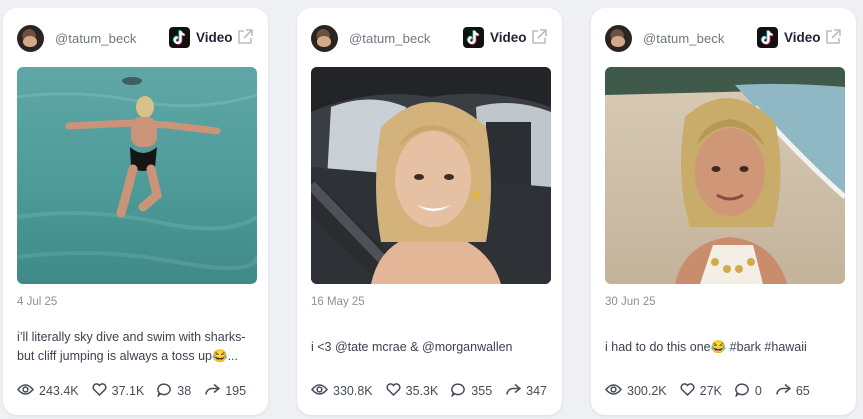 Image resolution: width=863 pixels, height=419 pixels. What do you see at coordinates (537, 391) in the screenshot?
I see `shares-count: 347` at bounding box center [537, 391].